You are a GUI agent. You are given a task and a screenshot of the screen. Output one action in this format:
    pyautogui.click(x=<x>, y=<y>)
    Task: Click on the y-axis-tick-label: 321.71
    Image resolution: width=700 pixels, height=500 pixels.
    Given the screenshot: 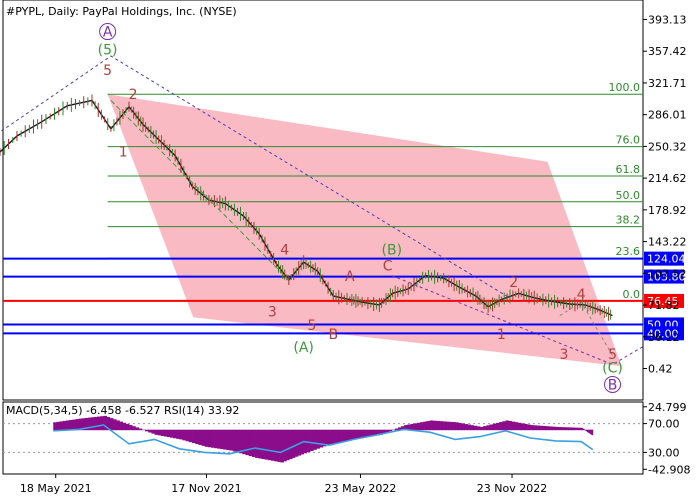 What is the action you would take?
    pyautogui.click(x=667, y=83)
    